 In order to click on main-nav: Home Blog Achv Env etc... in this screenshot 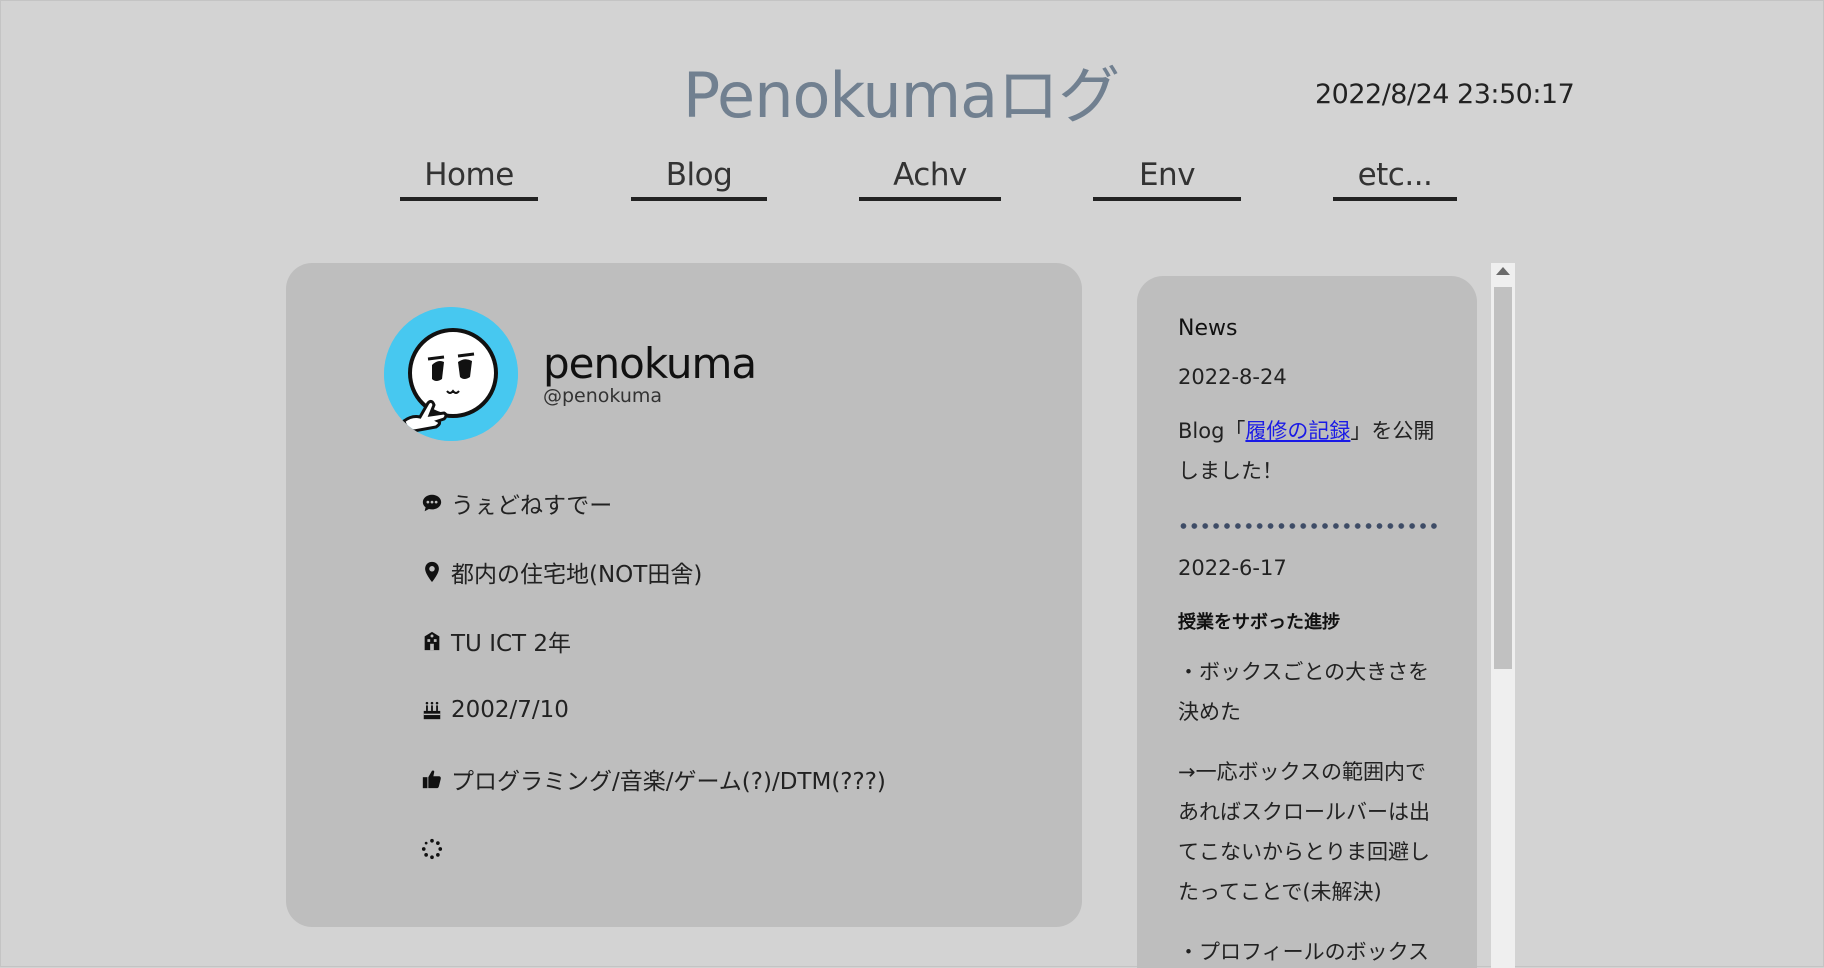, I will do `click(912, 179)`.